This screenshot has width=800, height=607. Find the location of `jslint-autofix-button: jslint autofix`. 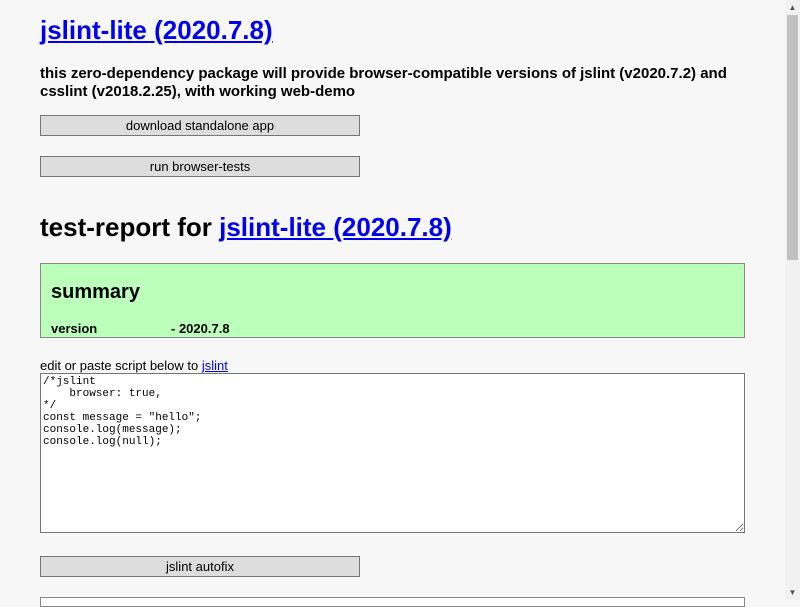

jslint-autofix-button: jslint autofix is located at coordinates (200, 566).